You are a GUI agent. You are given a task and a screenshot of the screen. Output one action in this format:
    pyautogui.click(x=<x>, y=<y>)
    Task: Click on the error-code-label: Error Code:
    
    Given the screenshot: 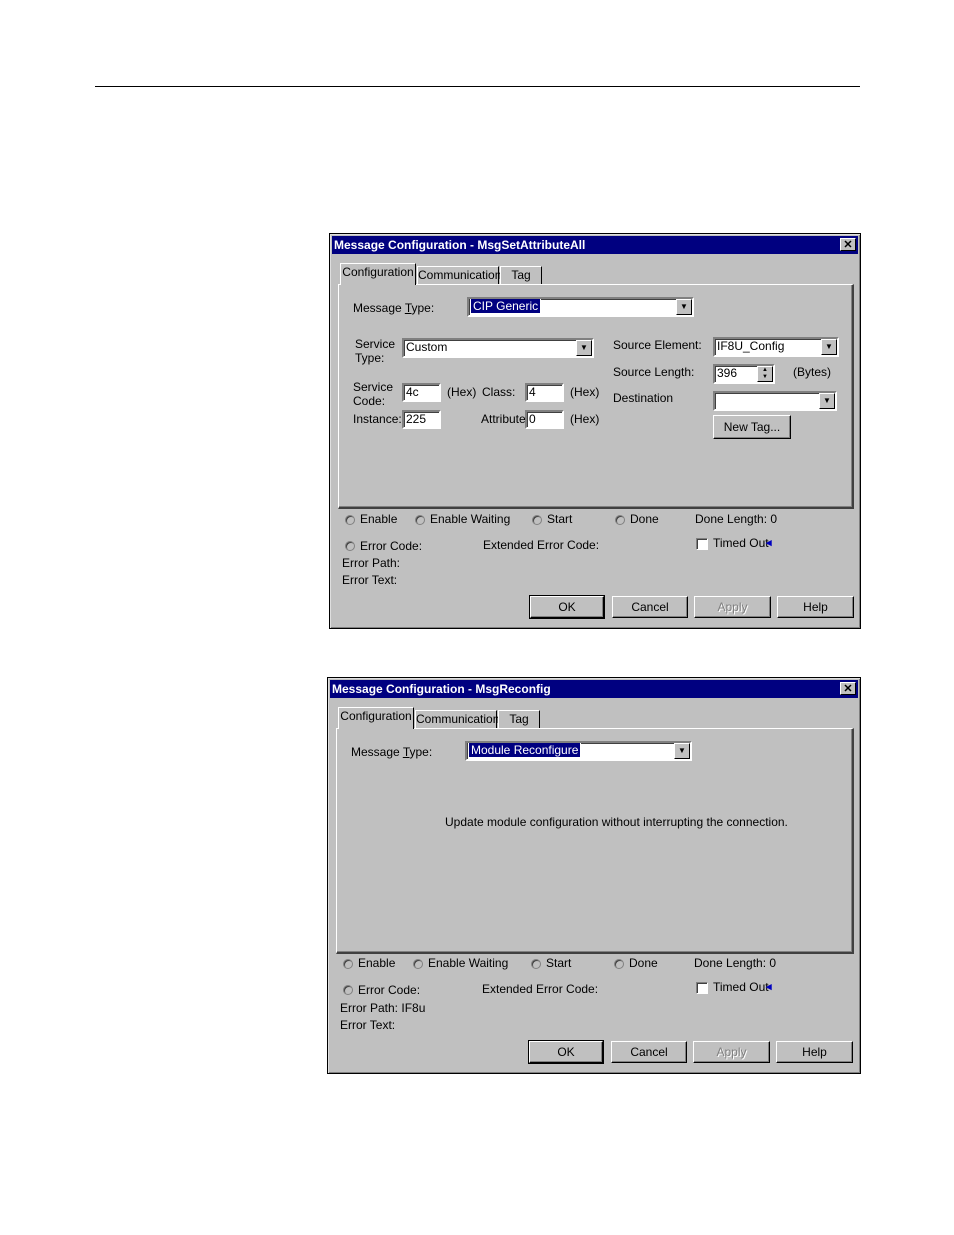 What is the action you would take?
    pyautogui.click(x=389, y=990)
    